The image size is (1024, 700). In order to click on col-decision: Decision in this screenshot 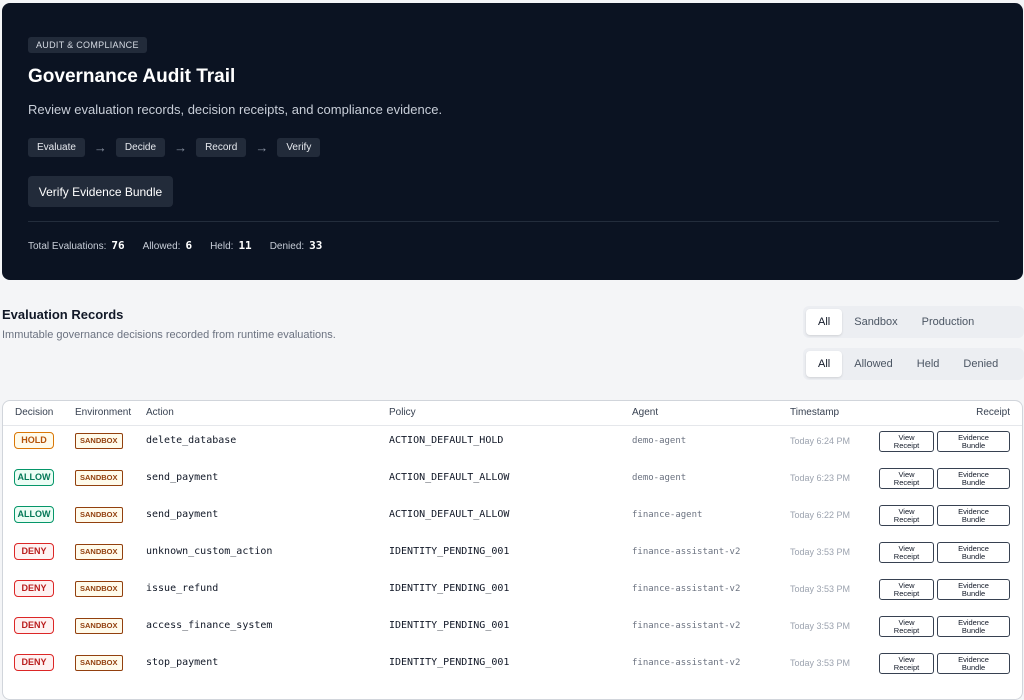, I will do `click(34, 412)`.